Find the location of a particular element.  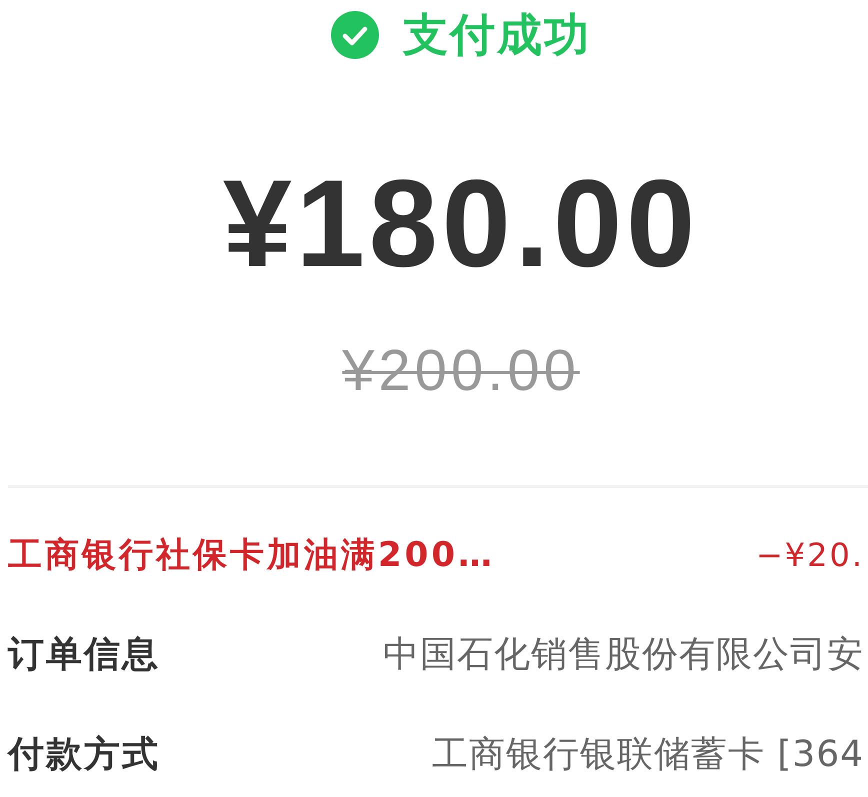

detail-value: 中国石化销售股份有限公司安 is located at coordinates (623, 655).